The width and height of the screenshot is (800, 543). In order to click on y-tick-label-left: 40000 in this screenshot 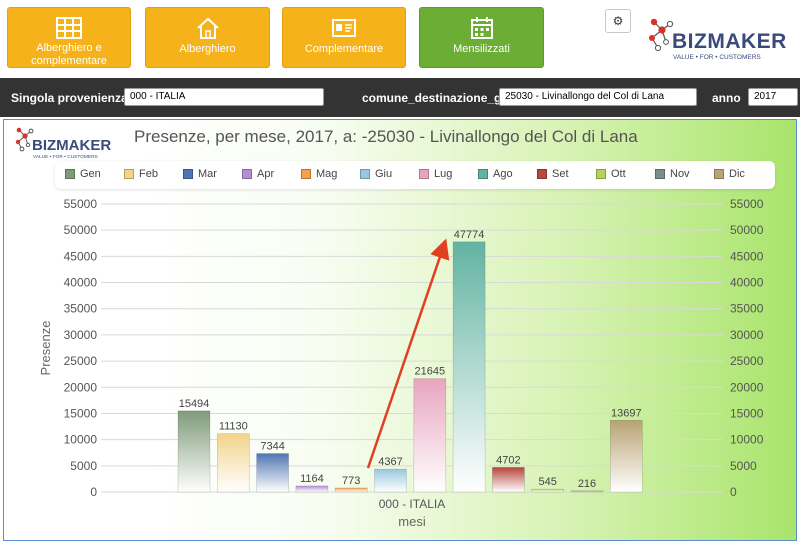, I will do `click(81, 283)`.